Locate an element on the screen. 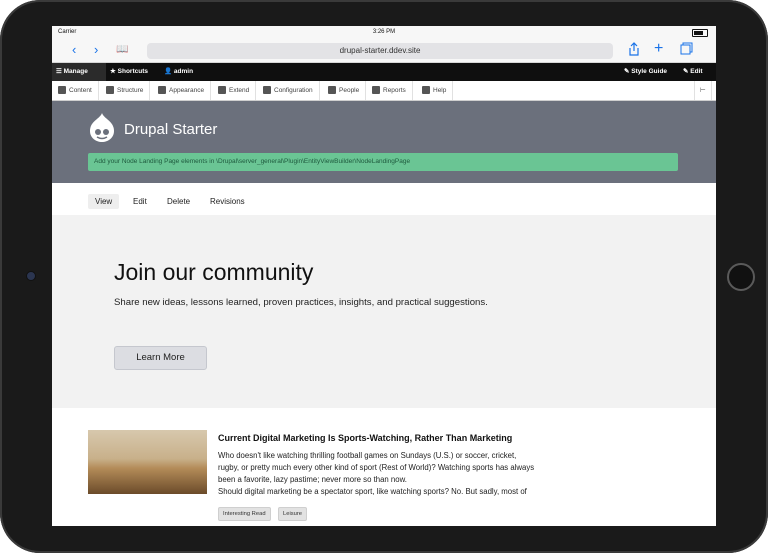 The height and width of the screenshot is (553, 768). share-icon is located at coordinates (634, 51).